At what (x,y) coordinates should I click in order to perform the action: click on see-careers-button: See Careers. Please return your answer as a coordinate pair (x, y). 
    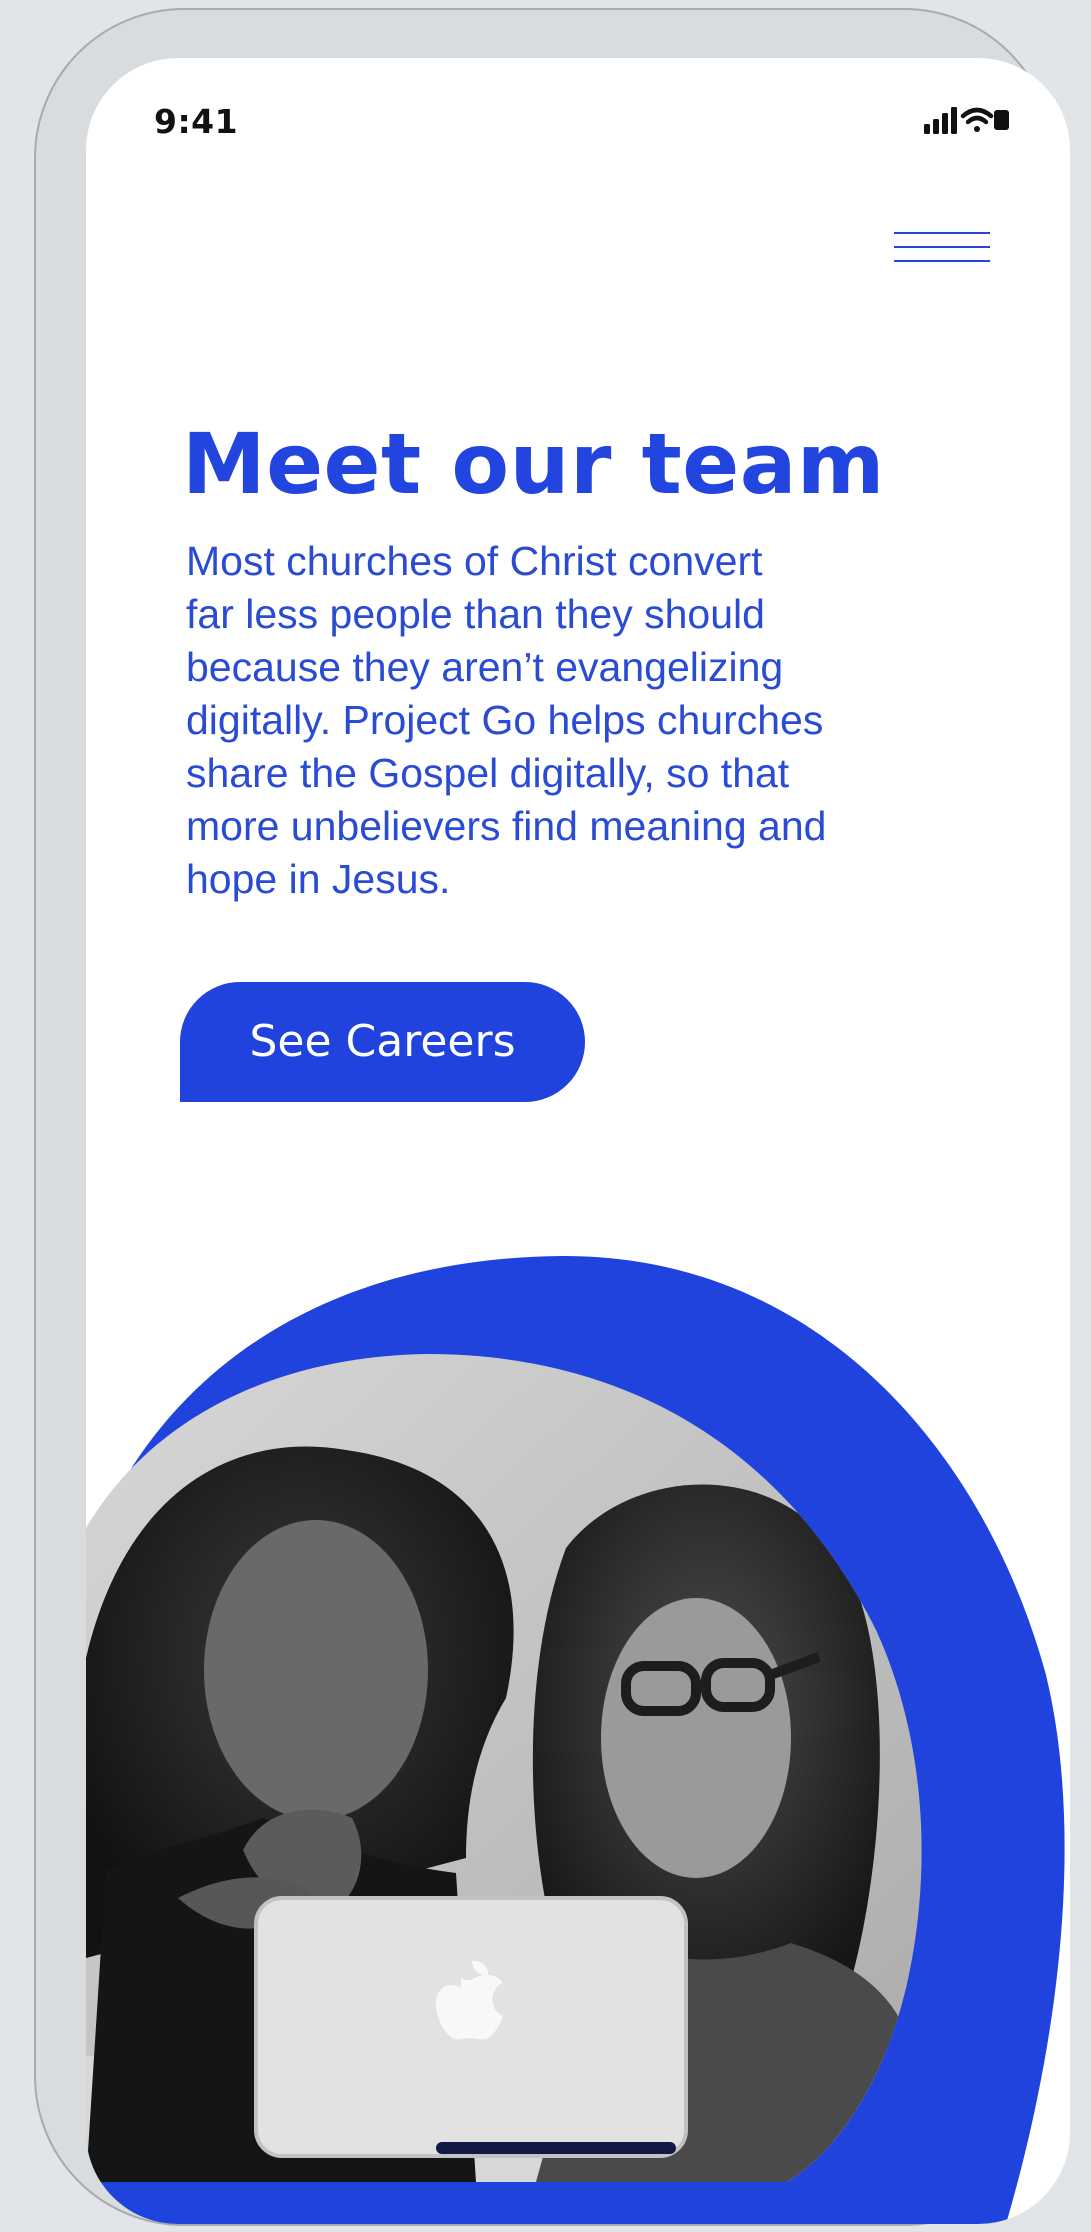
    Looking at the image, I should click on (382, 1042).